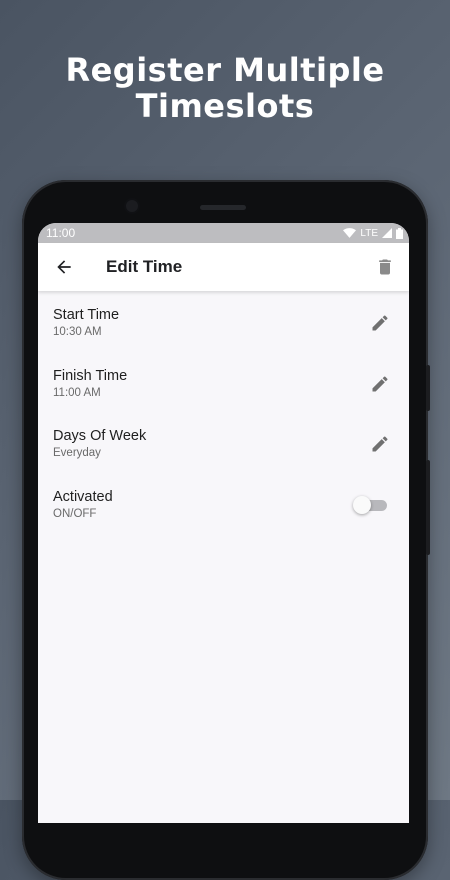  I want to click on delete-button, so click(385, 267).